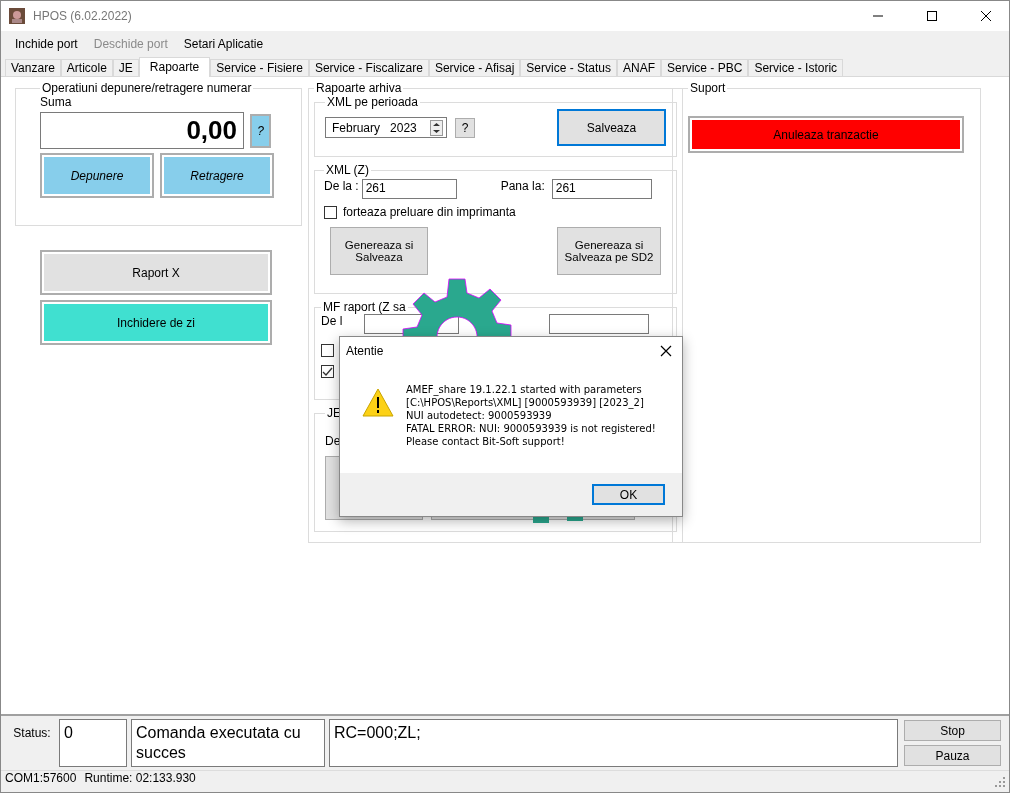 The image size is (1010, 793). I want to click on withdraw-button: Retragere, so click(217, 175).